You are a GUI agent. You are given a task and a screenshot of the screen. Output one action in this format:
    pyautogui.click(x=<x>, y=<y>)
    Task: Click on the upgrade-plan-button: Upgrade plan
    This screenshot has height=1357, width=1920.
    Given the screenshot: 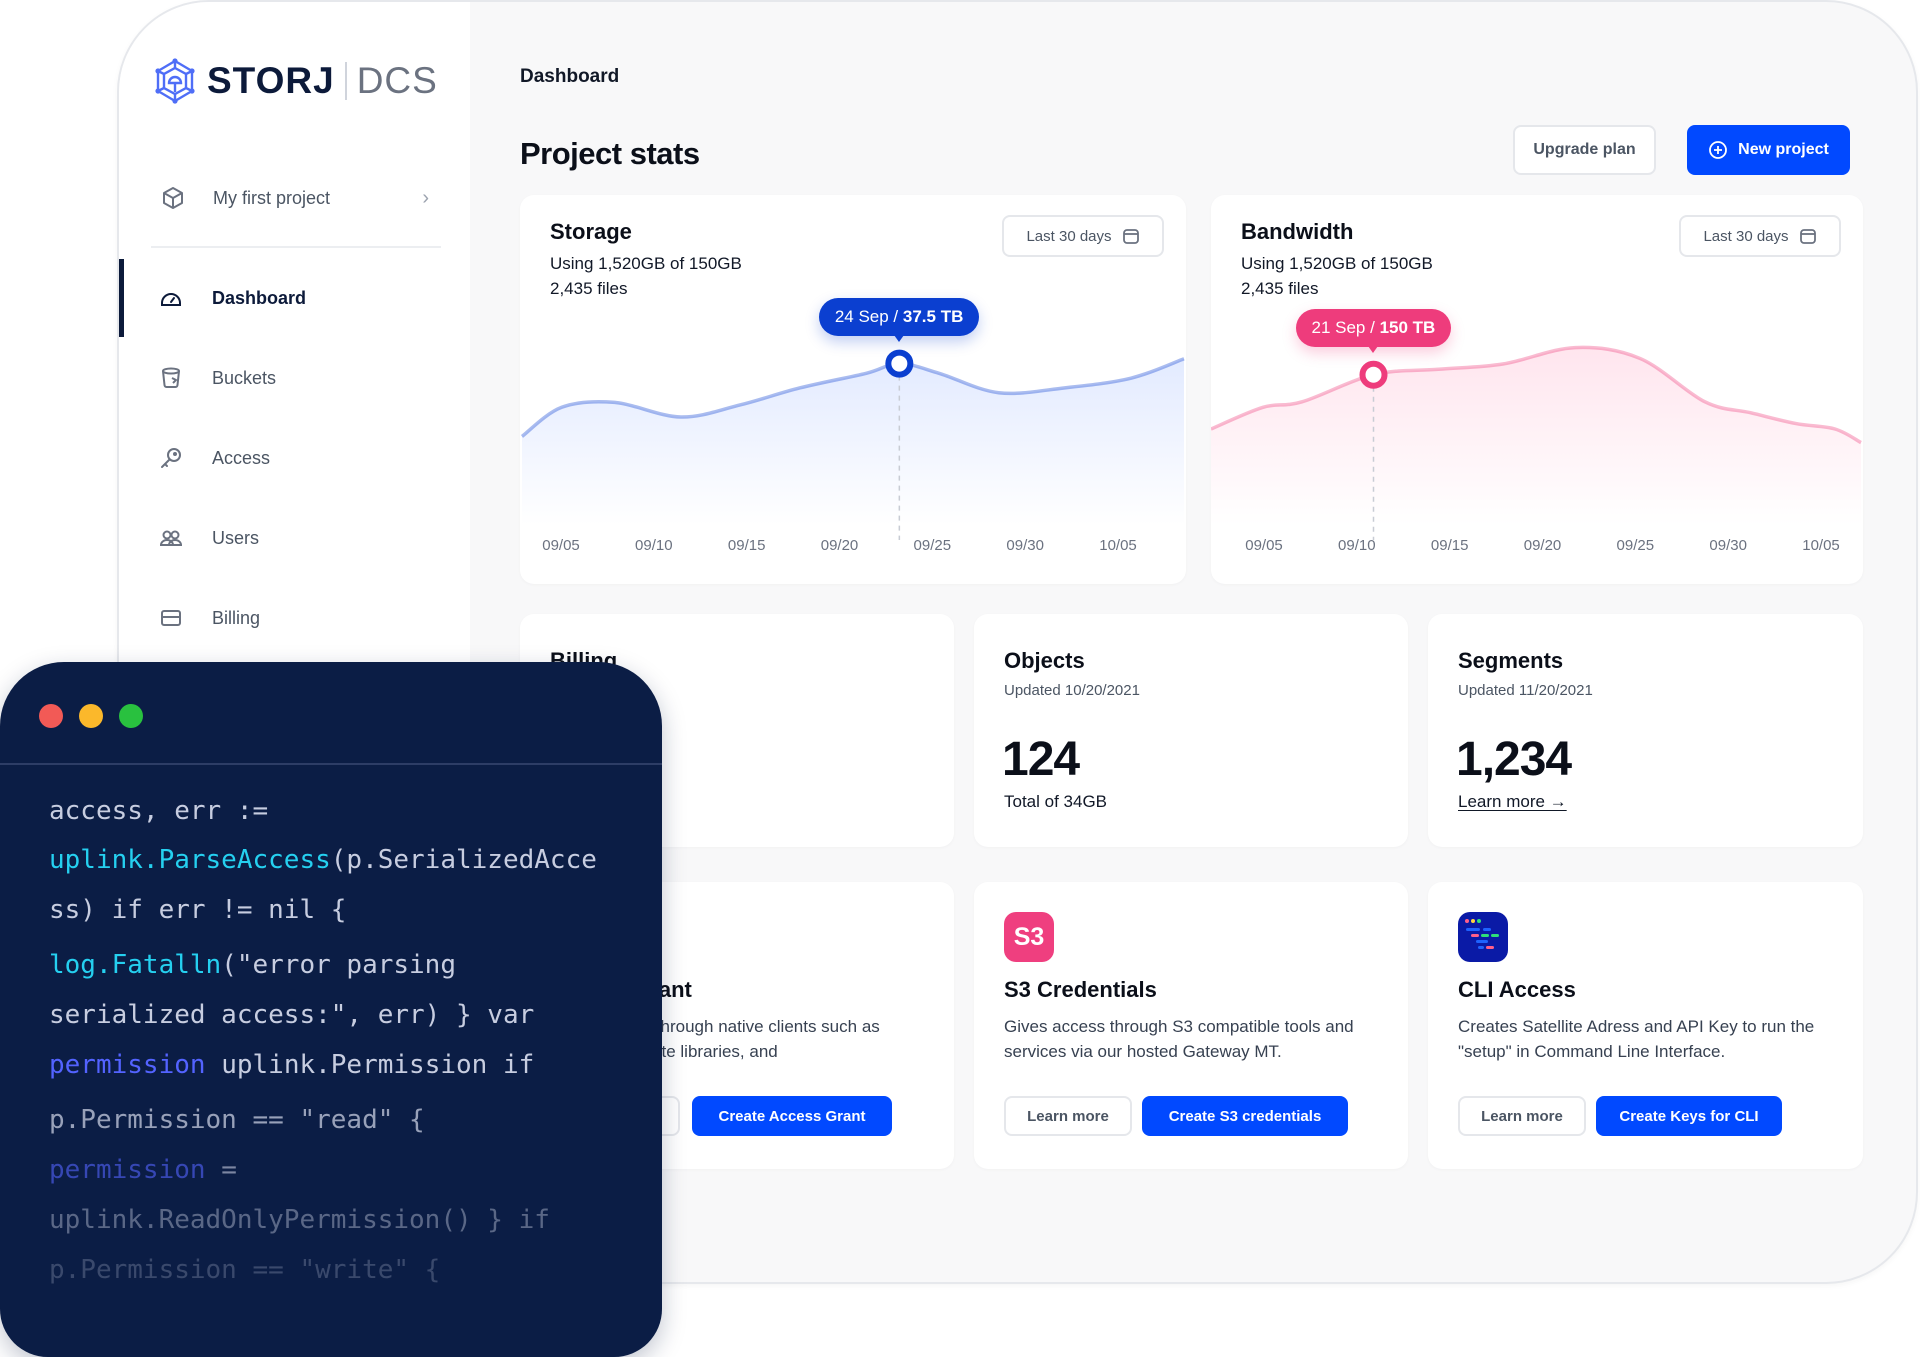 What is the action you would take?
    pyautogui.click(x=1584, y=150)
    